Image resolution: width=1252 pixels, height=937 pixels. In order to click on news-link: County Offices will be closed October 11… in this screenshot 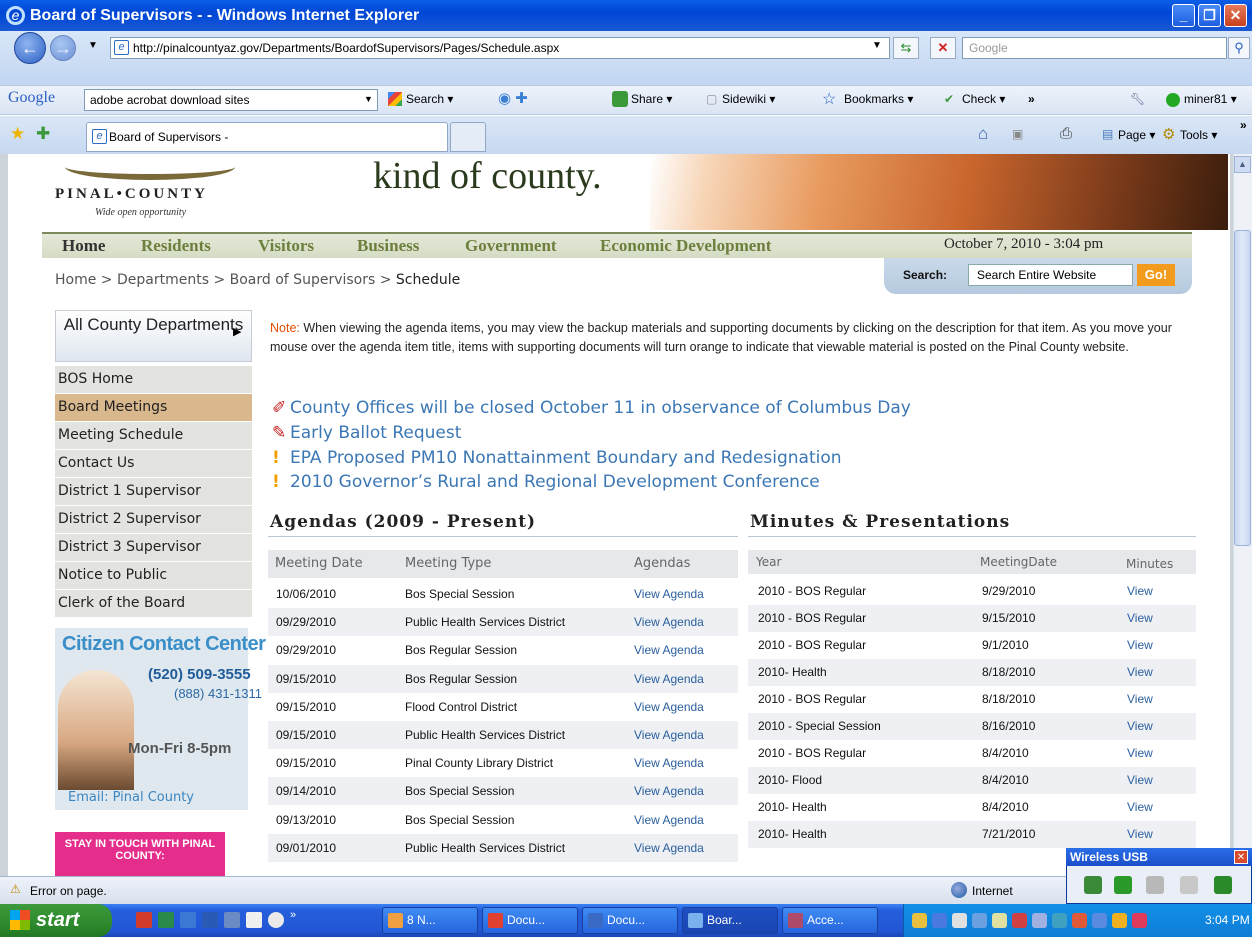, I will do `click(600, 408)`.